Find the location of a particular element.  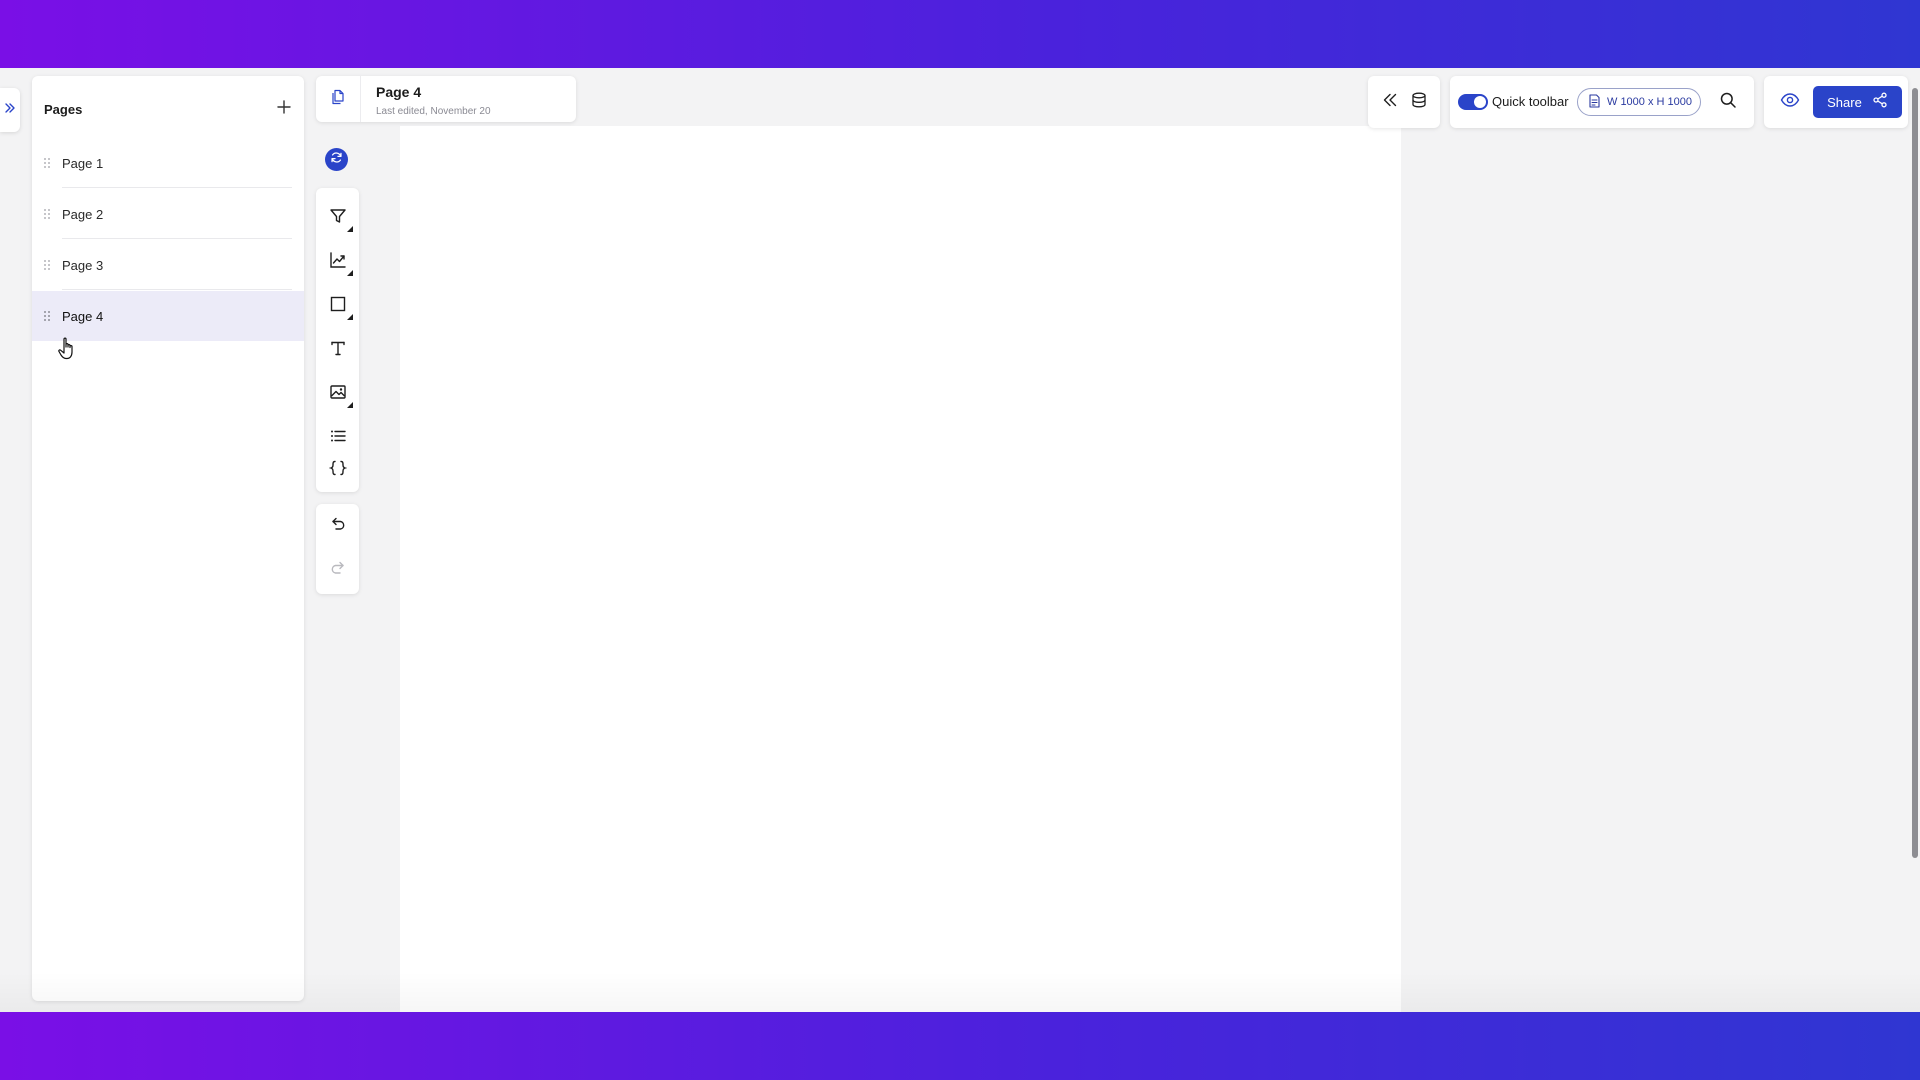

canvas-controls: Quick toolbar W 1000 x H 1000 is located at coordinates (1602, 102).